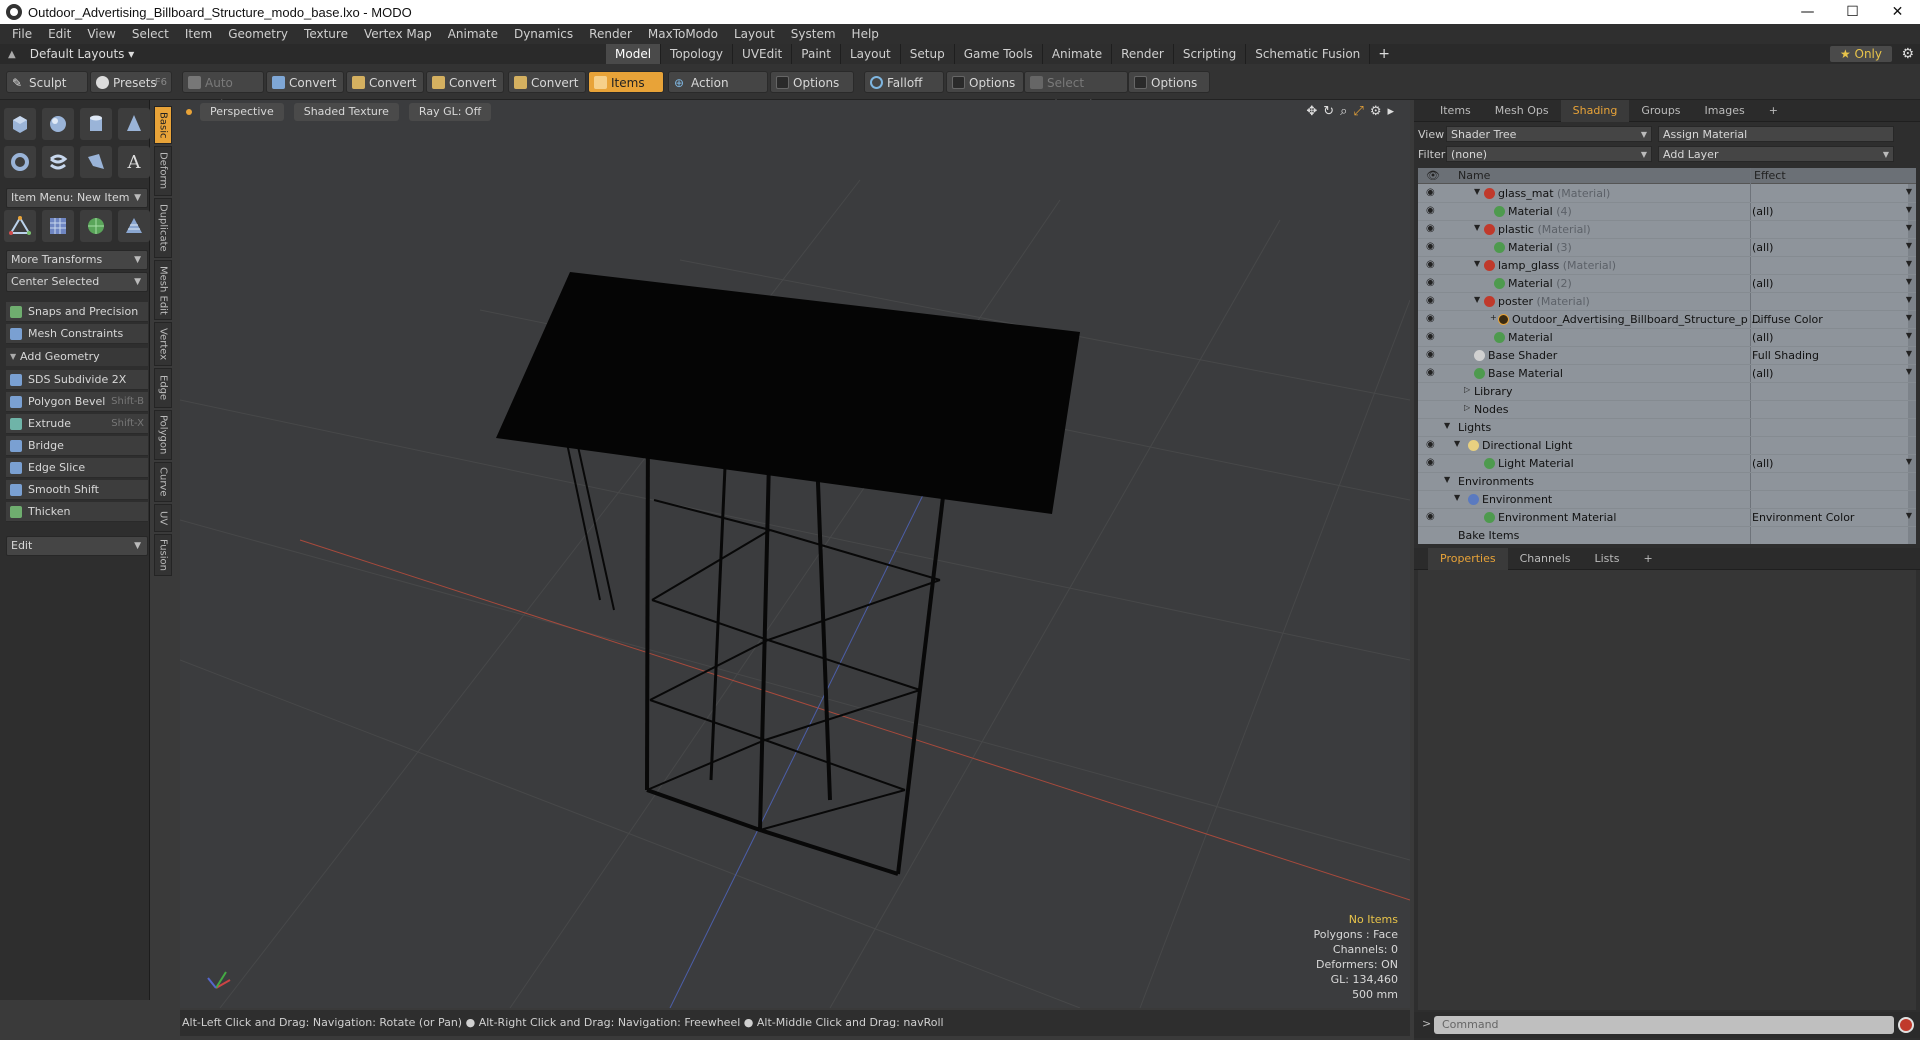  Describe the element at coordinates (1667, 446) in the screenshot. I see `tree-row: ◉ ▼ Directional Light` at that location.